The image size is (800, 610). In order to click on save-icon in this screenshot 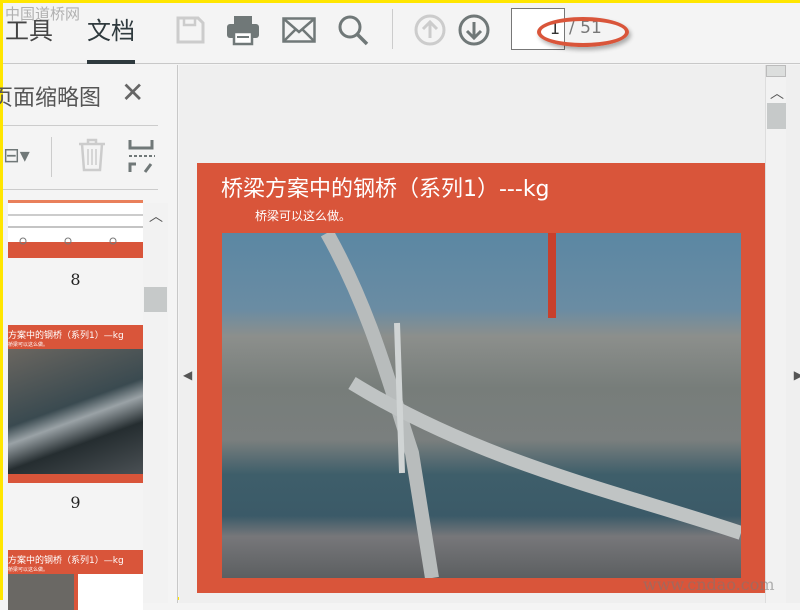, I will do `click(190, 30)`.